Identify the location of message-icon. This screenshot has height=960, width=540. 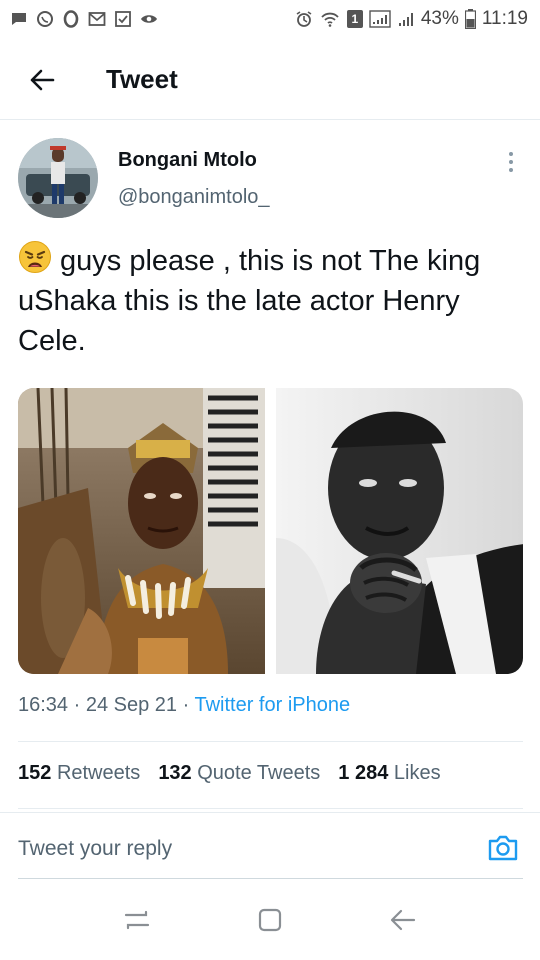
(19, 19).